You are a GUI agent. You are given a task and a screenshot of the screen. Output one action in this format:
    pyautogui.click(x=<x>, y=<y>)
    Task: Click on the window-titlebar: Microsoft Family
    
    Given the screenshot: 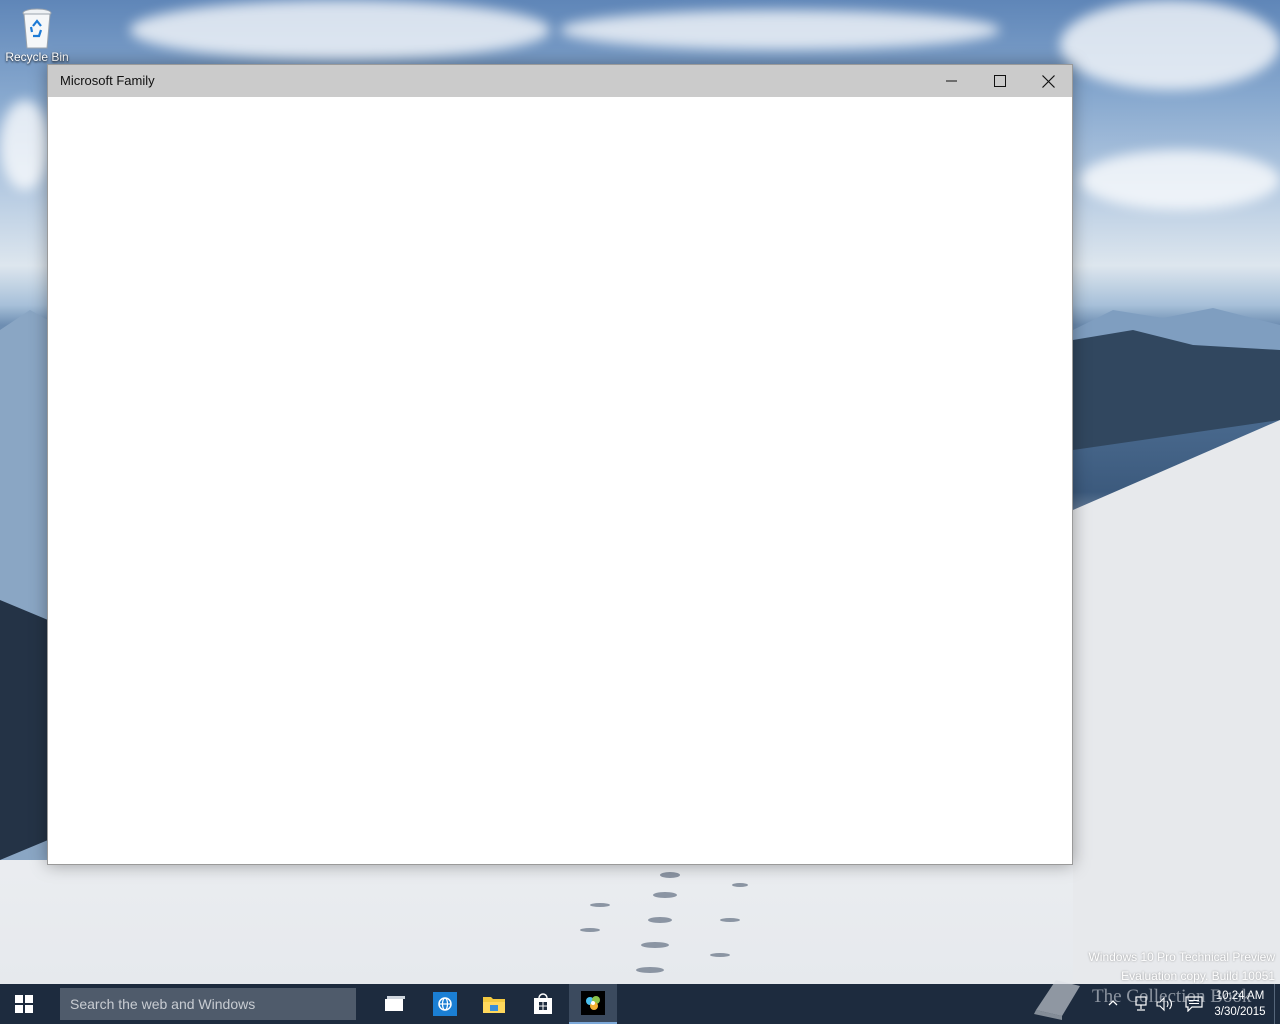 What is the action you would take?
    pyautogui.click(x=560, y=81)
    